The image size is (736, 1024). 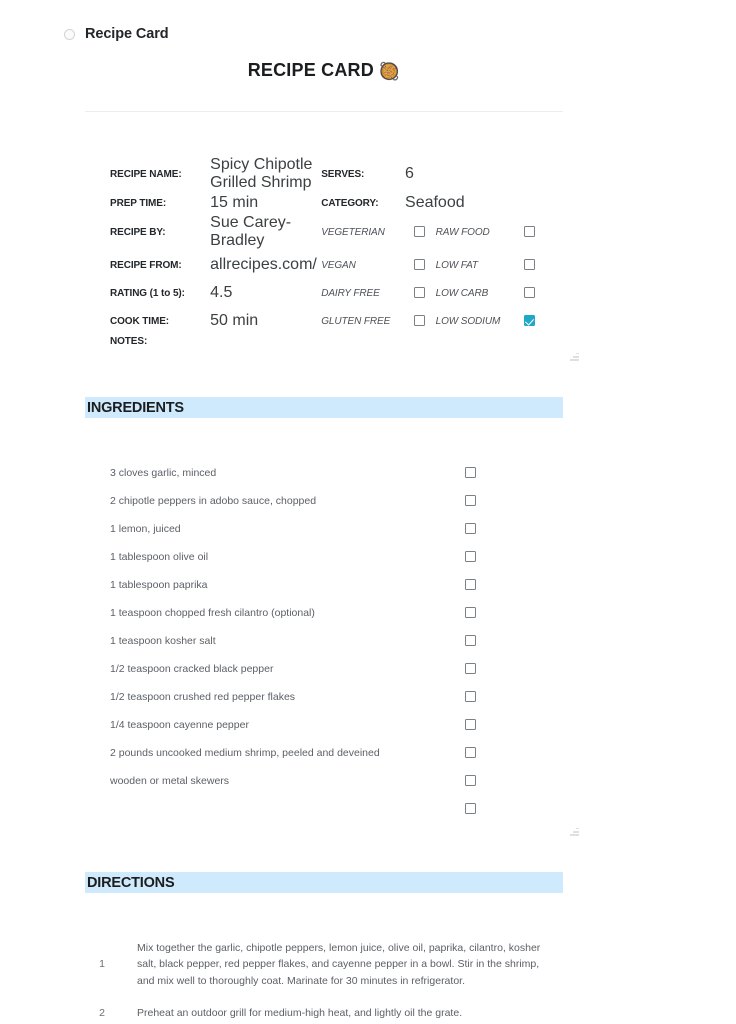 I want to click on document-title: Recipe Card, so click(x=127, y=34).